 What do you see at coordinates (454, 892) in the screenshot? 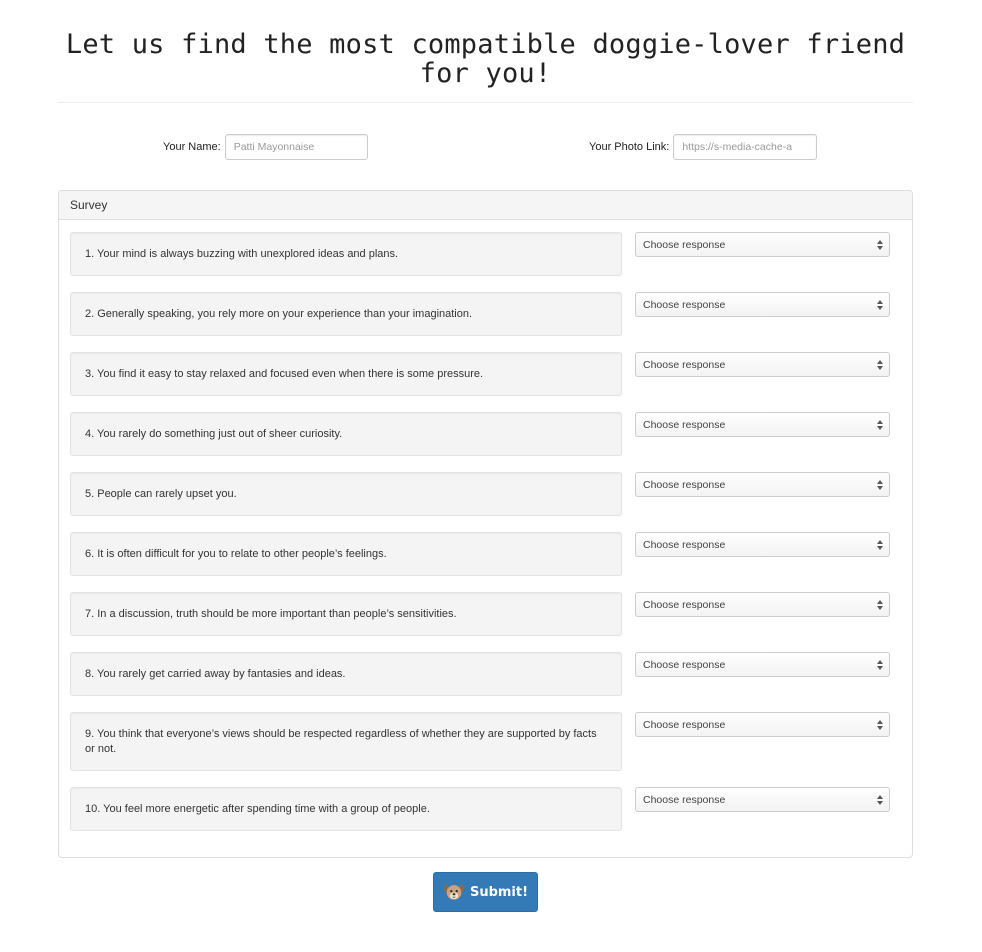
I see `dog-face-icon` at bounding box center [454, 892].